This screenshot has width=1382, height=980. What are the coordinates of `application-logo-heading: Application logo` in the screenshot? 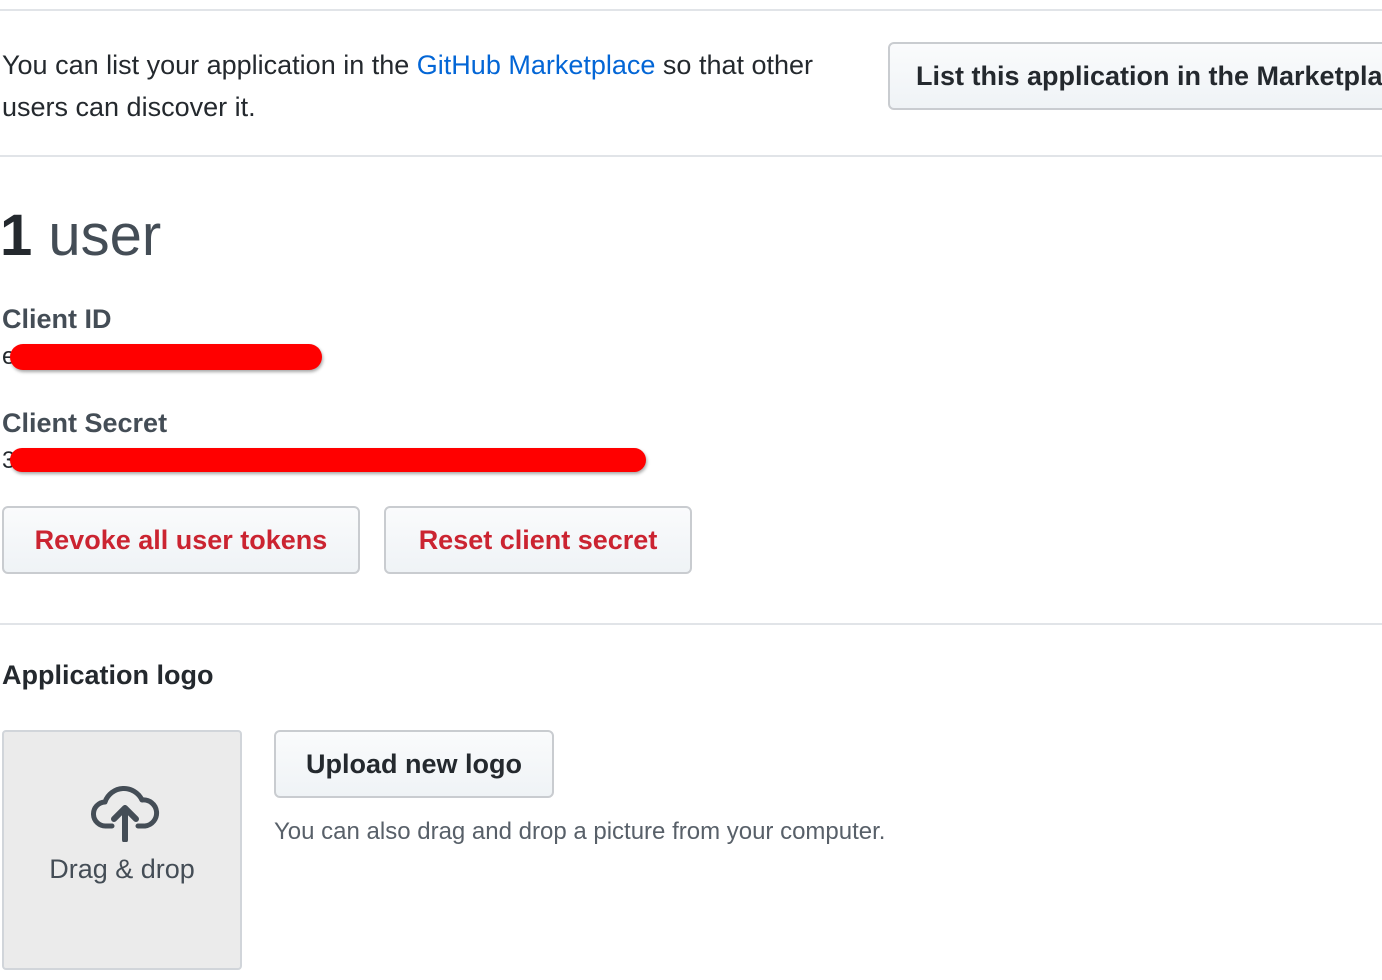 It's located at (108, 675).